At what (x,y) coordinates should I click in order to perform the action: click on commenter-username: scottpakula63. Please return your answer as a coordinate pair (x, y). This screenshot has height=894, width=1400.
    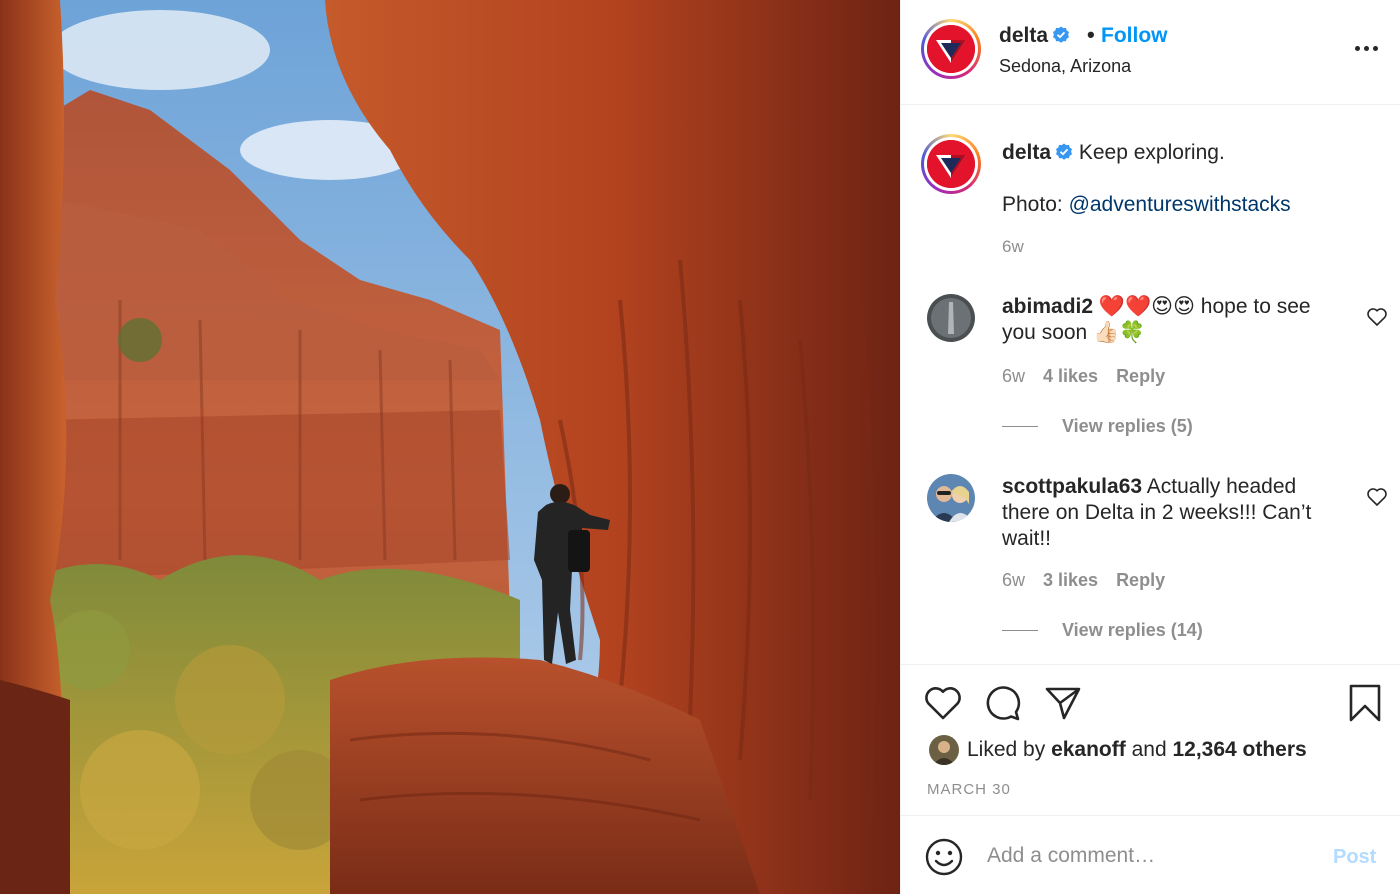
    Looking at the image, I should click on (1072, 486).